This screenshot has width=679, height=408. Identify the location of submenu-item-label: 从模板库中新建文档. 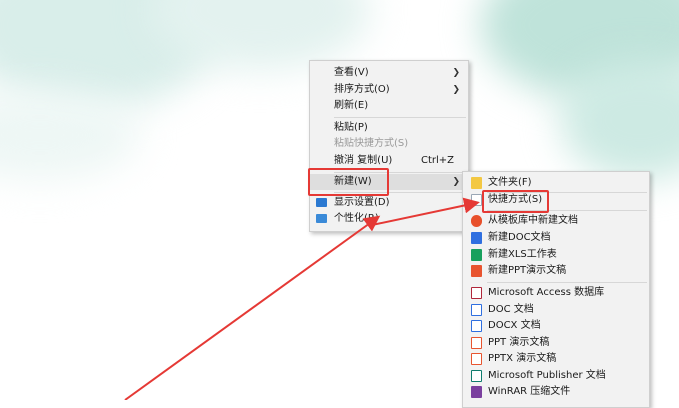
(533, 220).